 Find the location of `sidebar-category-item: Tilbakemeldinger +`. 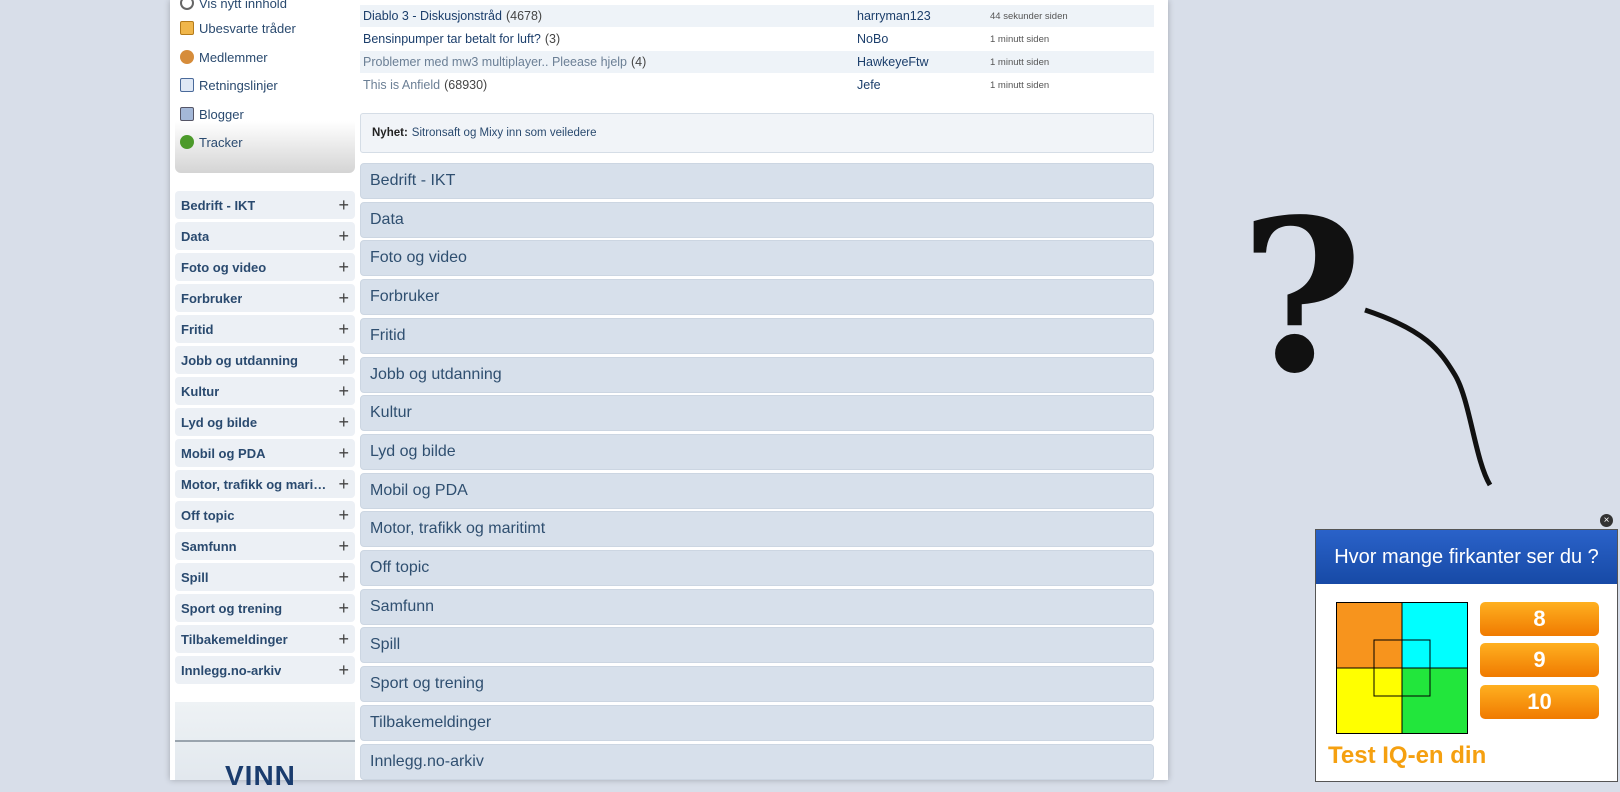

sidebar-category-item: Tilbakemeldinger + is located at coordinates (265, 639).